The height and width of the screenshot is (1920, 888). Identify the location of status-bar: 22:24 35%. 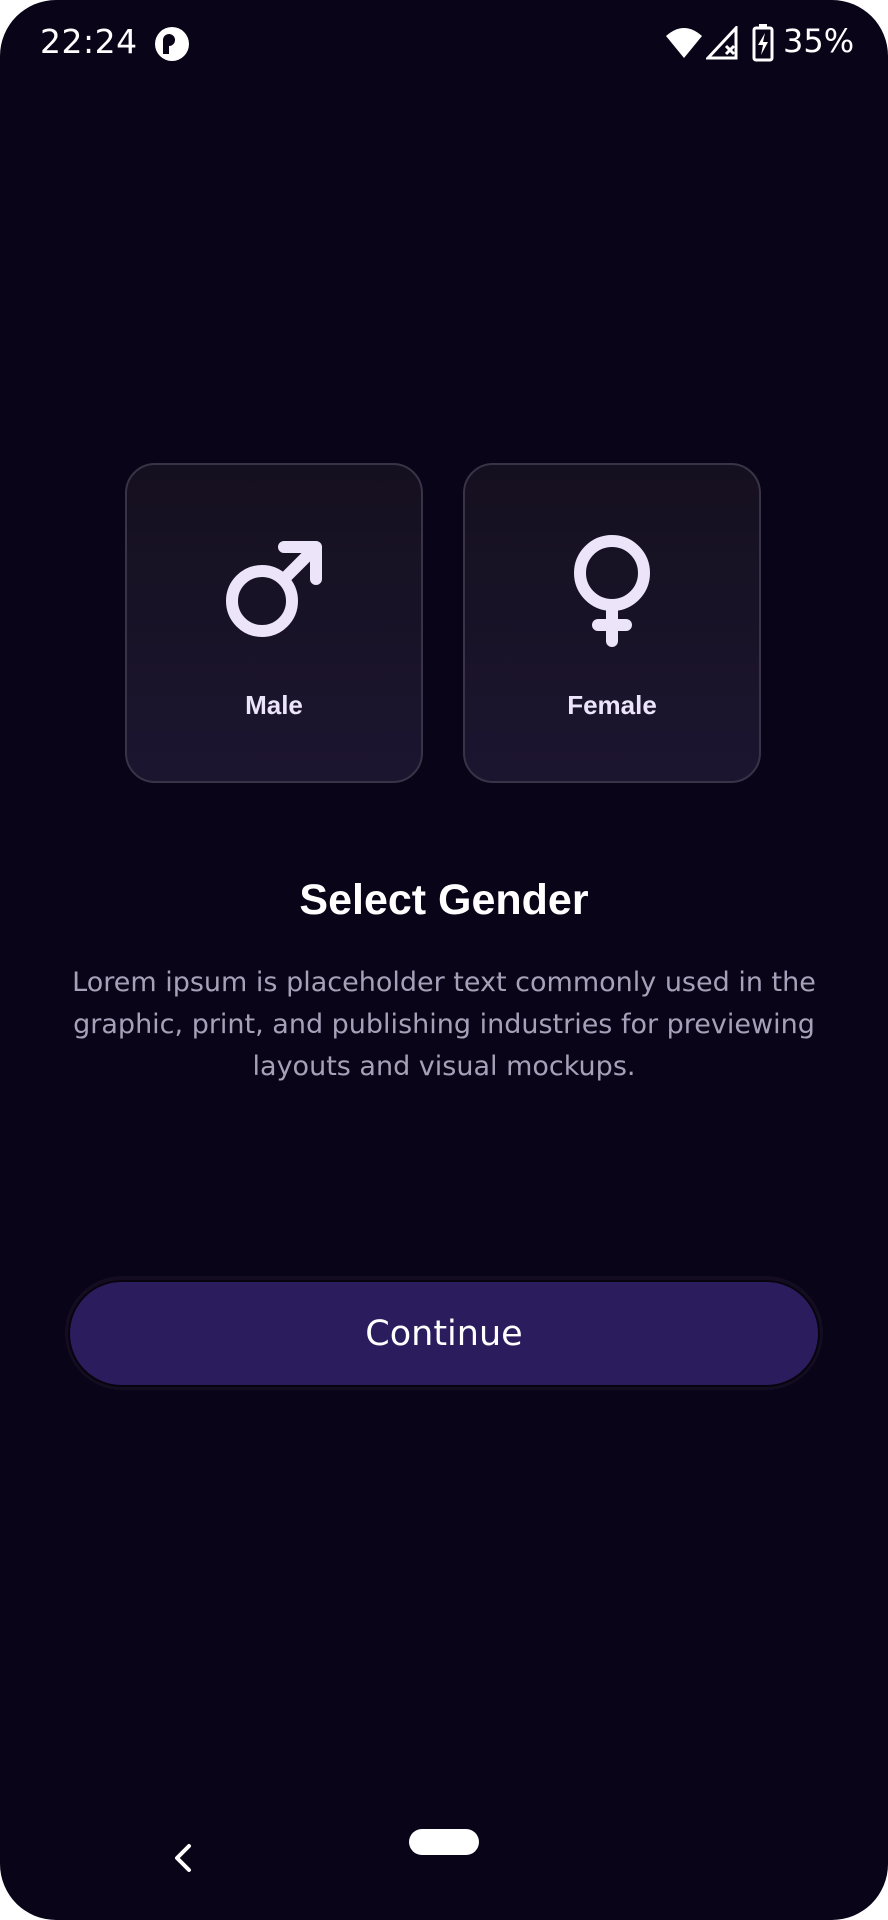
(444, 44).